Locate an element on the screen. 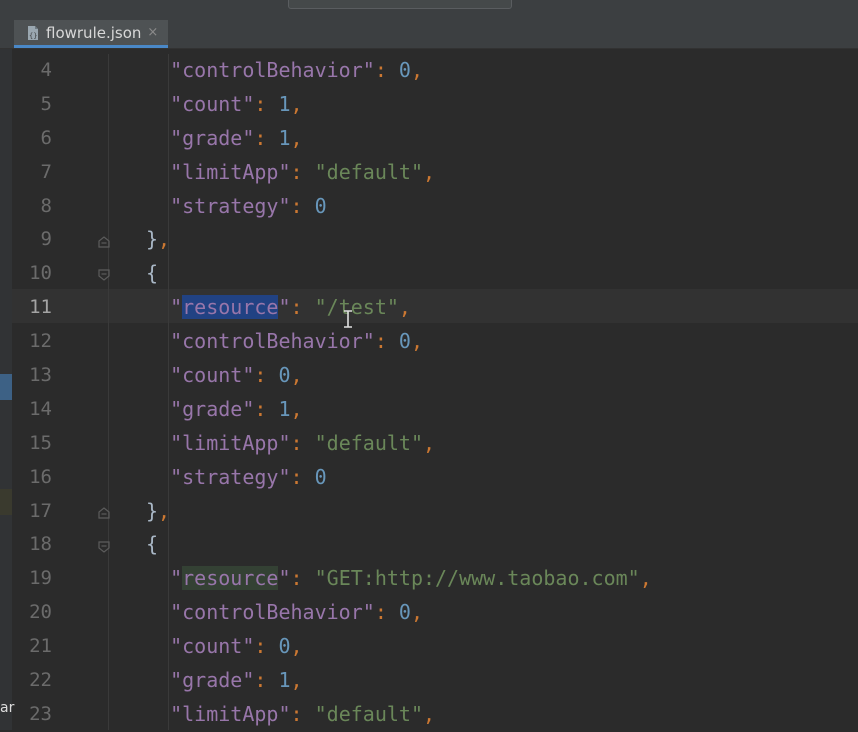  code-line: "resource": "GET:http://www.taobao.com", is located at coordinates (399, 579).